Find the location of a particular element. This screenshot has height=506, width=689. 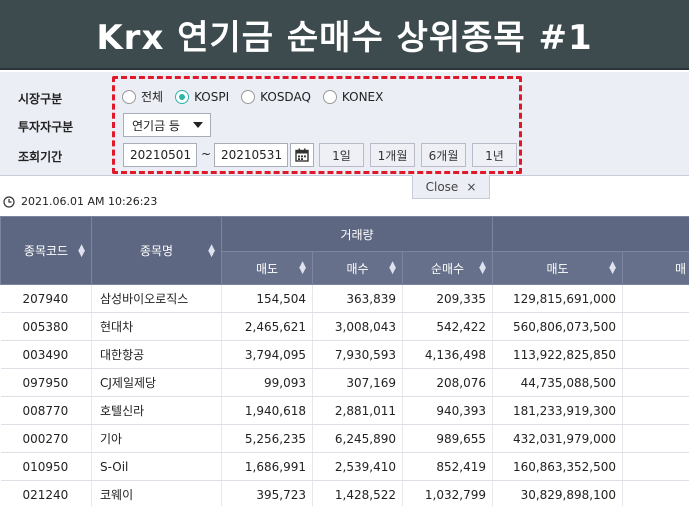

buy-value-cell: 111,58 is located at coordinates (655, 493).